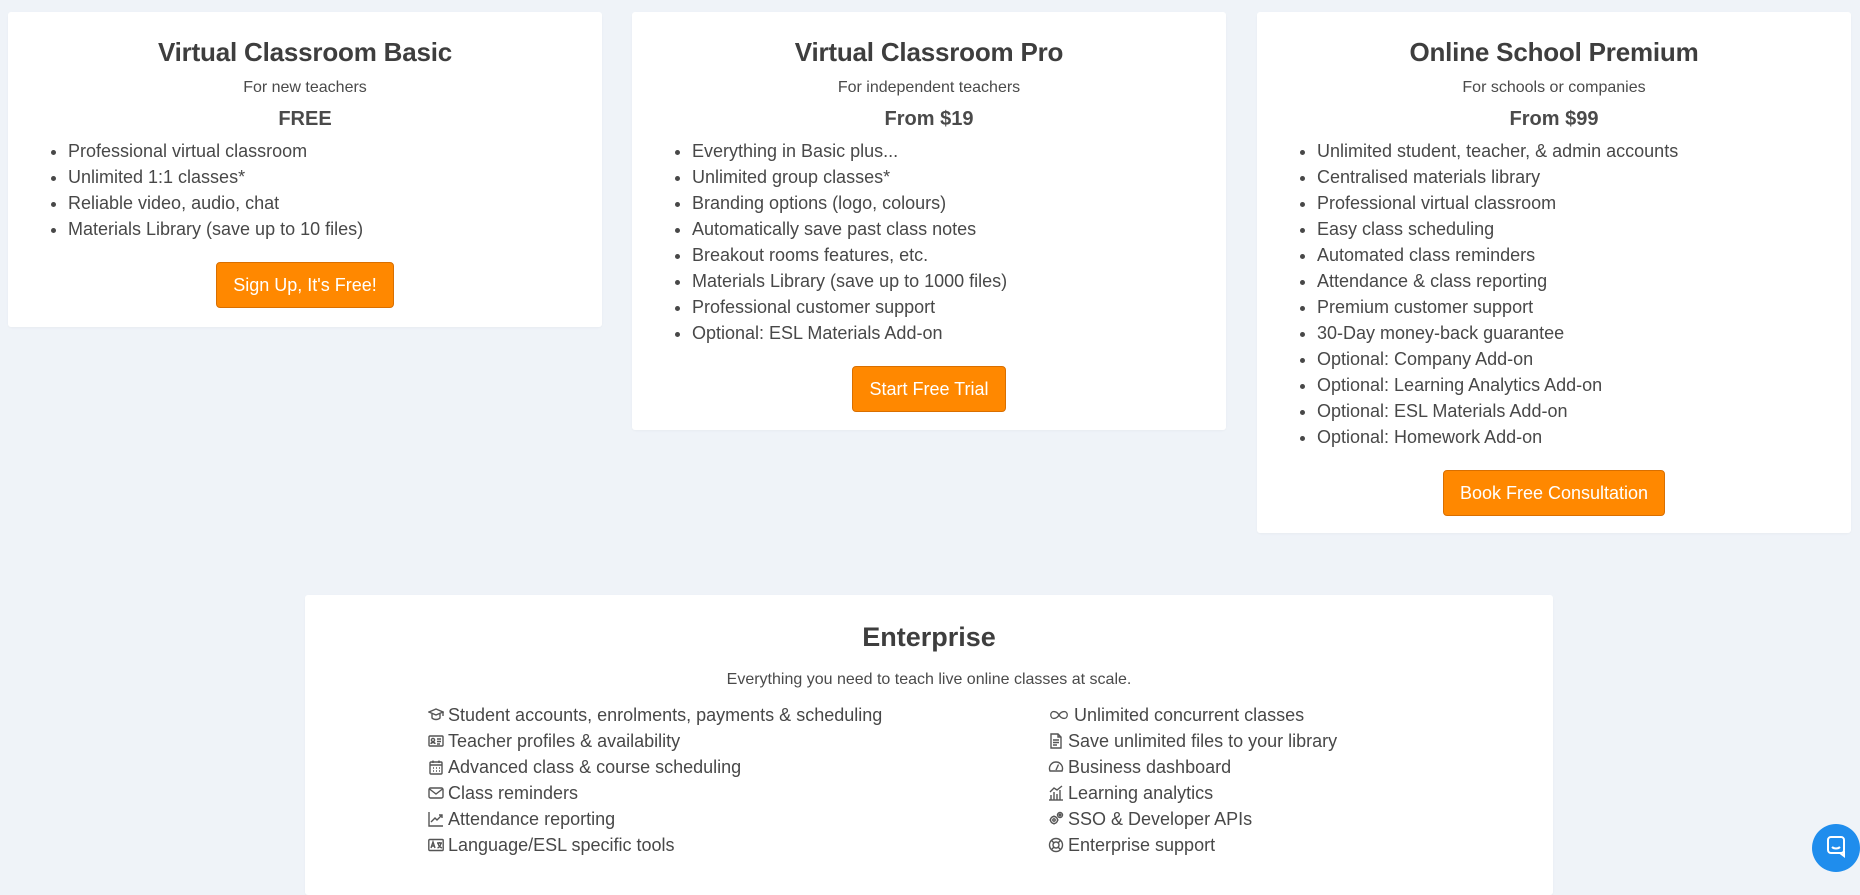 This screenshot has height=895, width=1860. Describe the element at coordinates (1554, 52) in the screenshot. I see `plan-title: Online School Premium` at that location.